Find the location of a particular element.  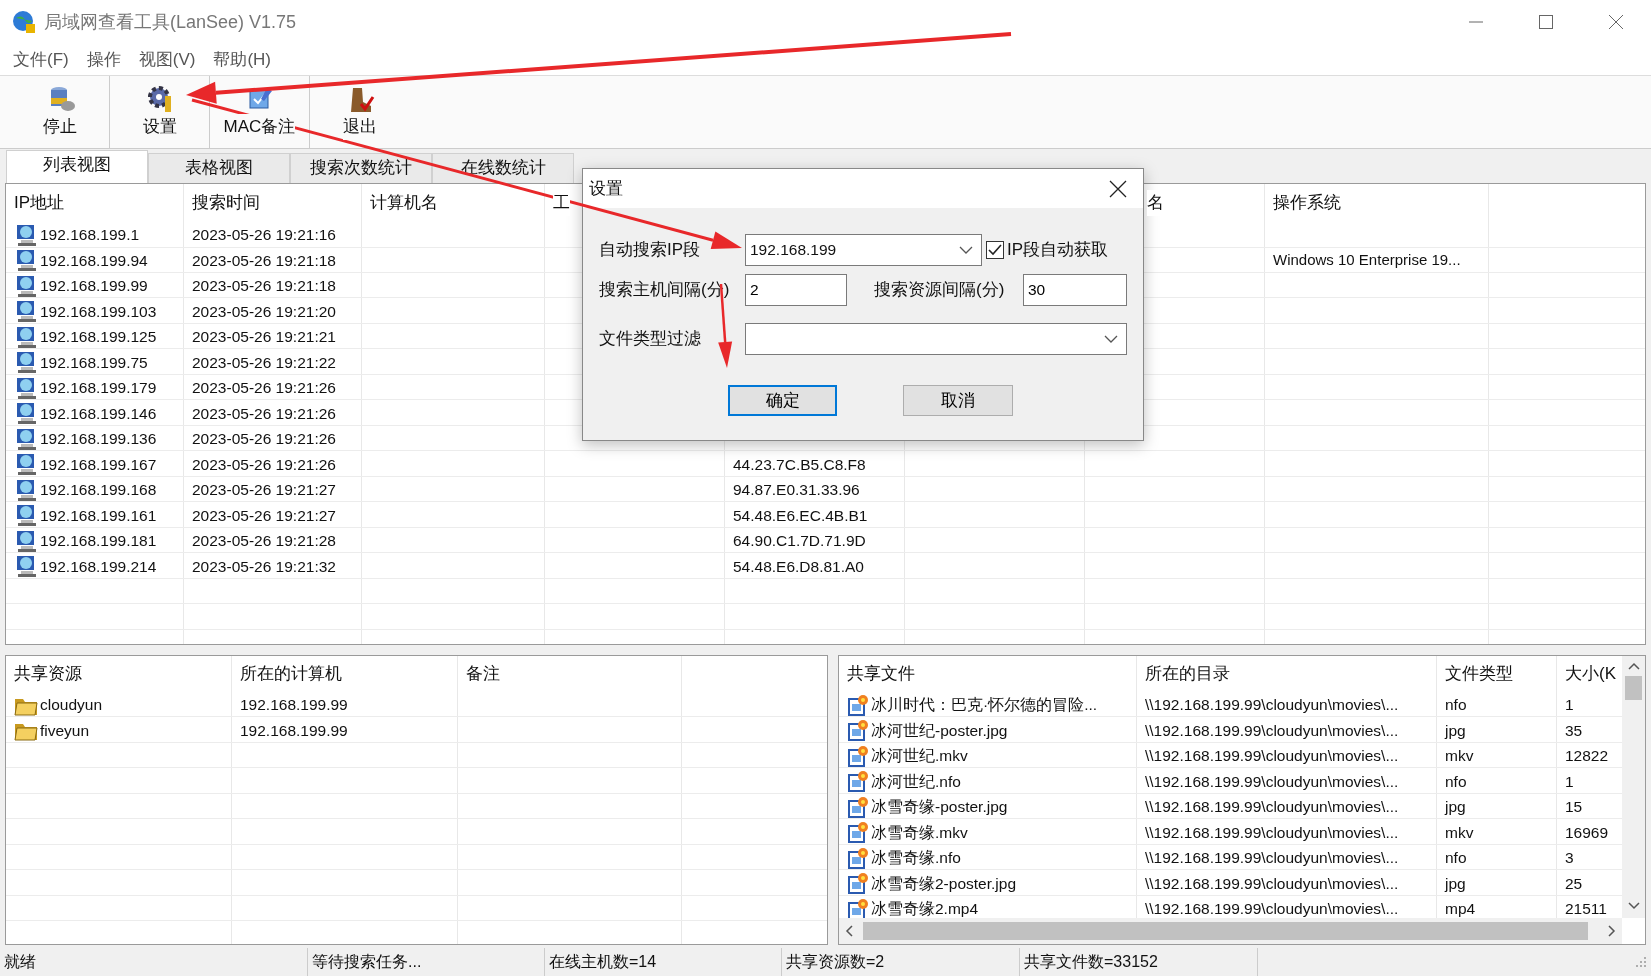

table-cell-text: 192.168.199.136 is located at coordinates (98, 439).